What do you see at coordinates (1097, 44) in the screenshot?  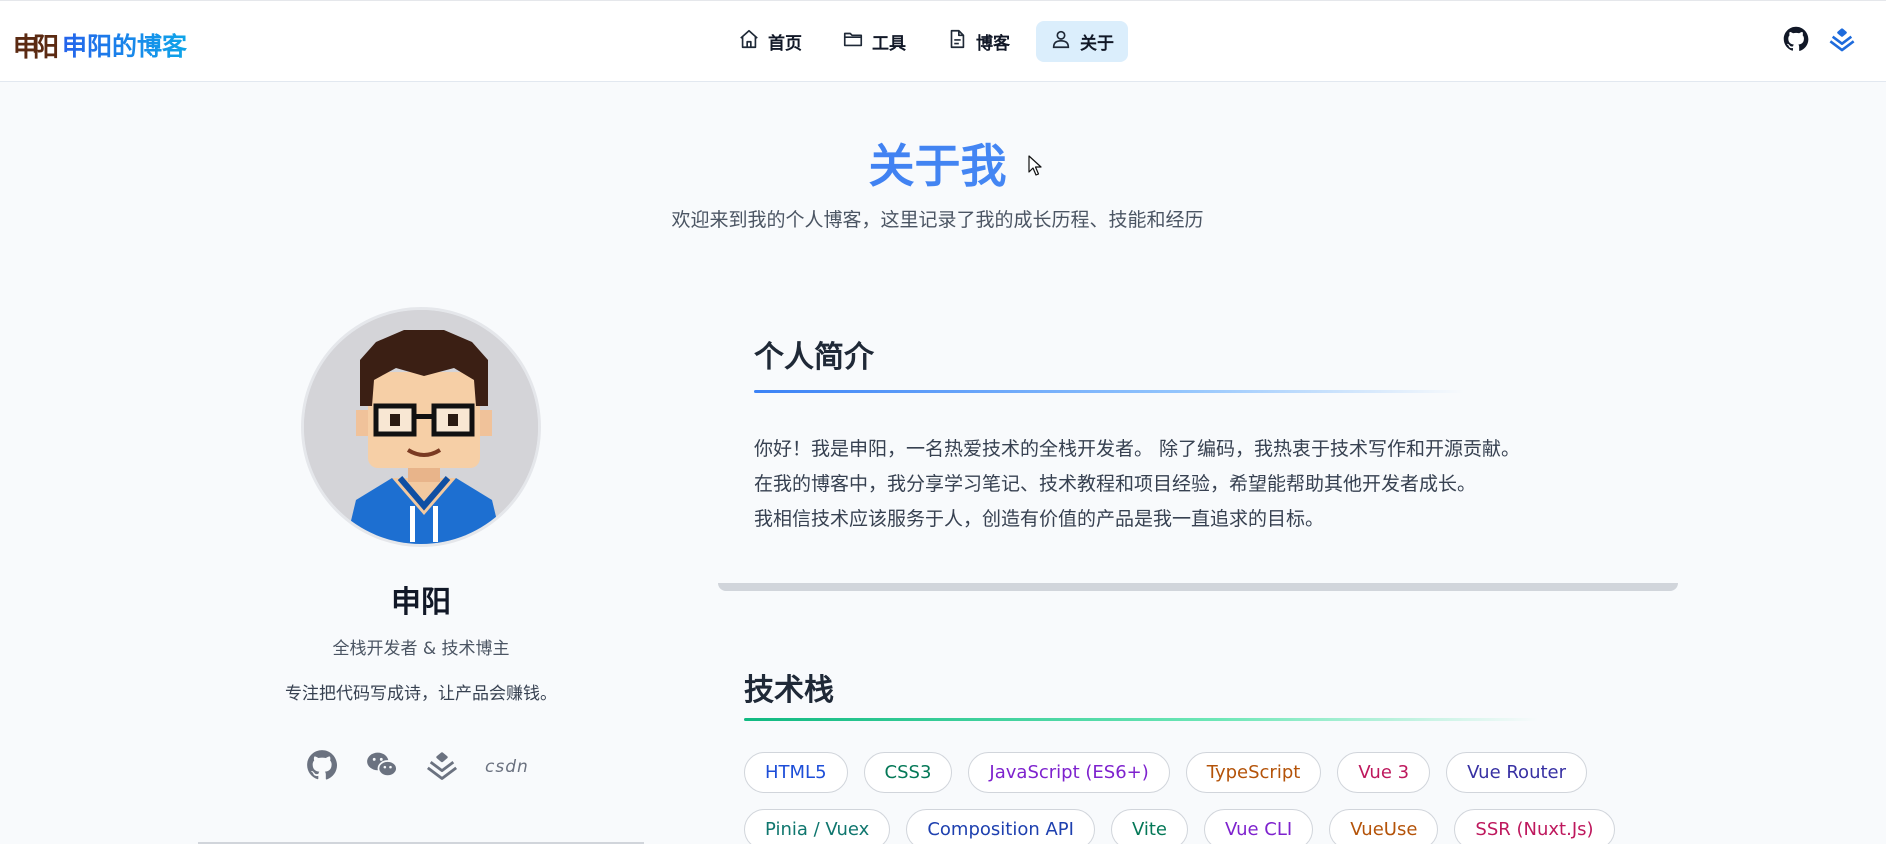 I see `nav-label: 关于` at bounding box center [1097, 44].